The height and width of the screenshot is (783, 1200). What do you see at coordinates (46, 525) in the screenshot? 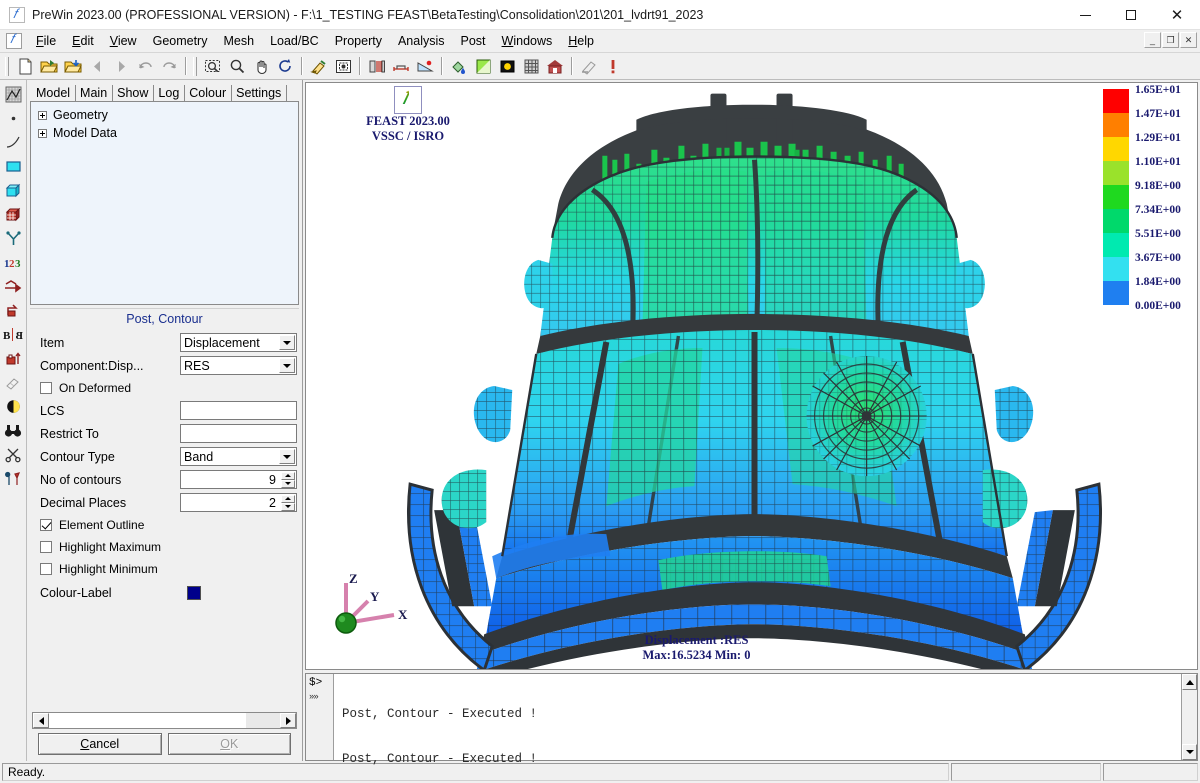
I see `element-outline-checkbox` at bounding box center [46, 525].